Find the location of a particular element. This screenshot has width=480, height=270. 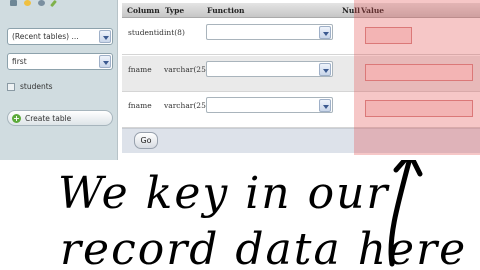

home-icon is located at coordinates (13, 3).